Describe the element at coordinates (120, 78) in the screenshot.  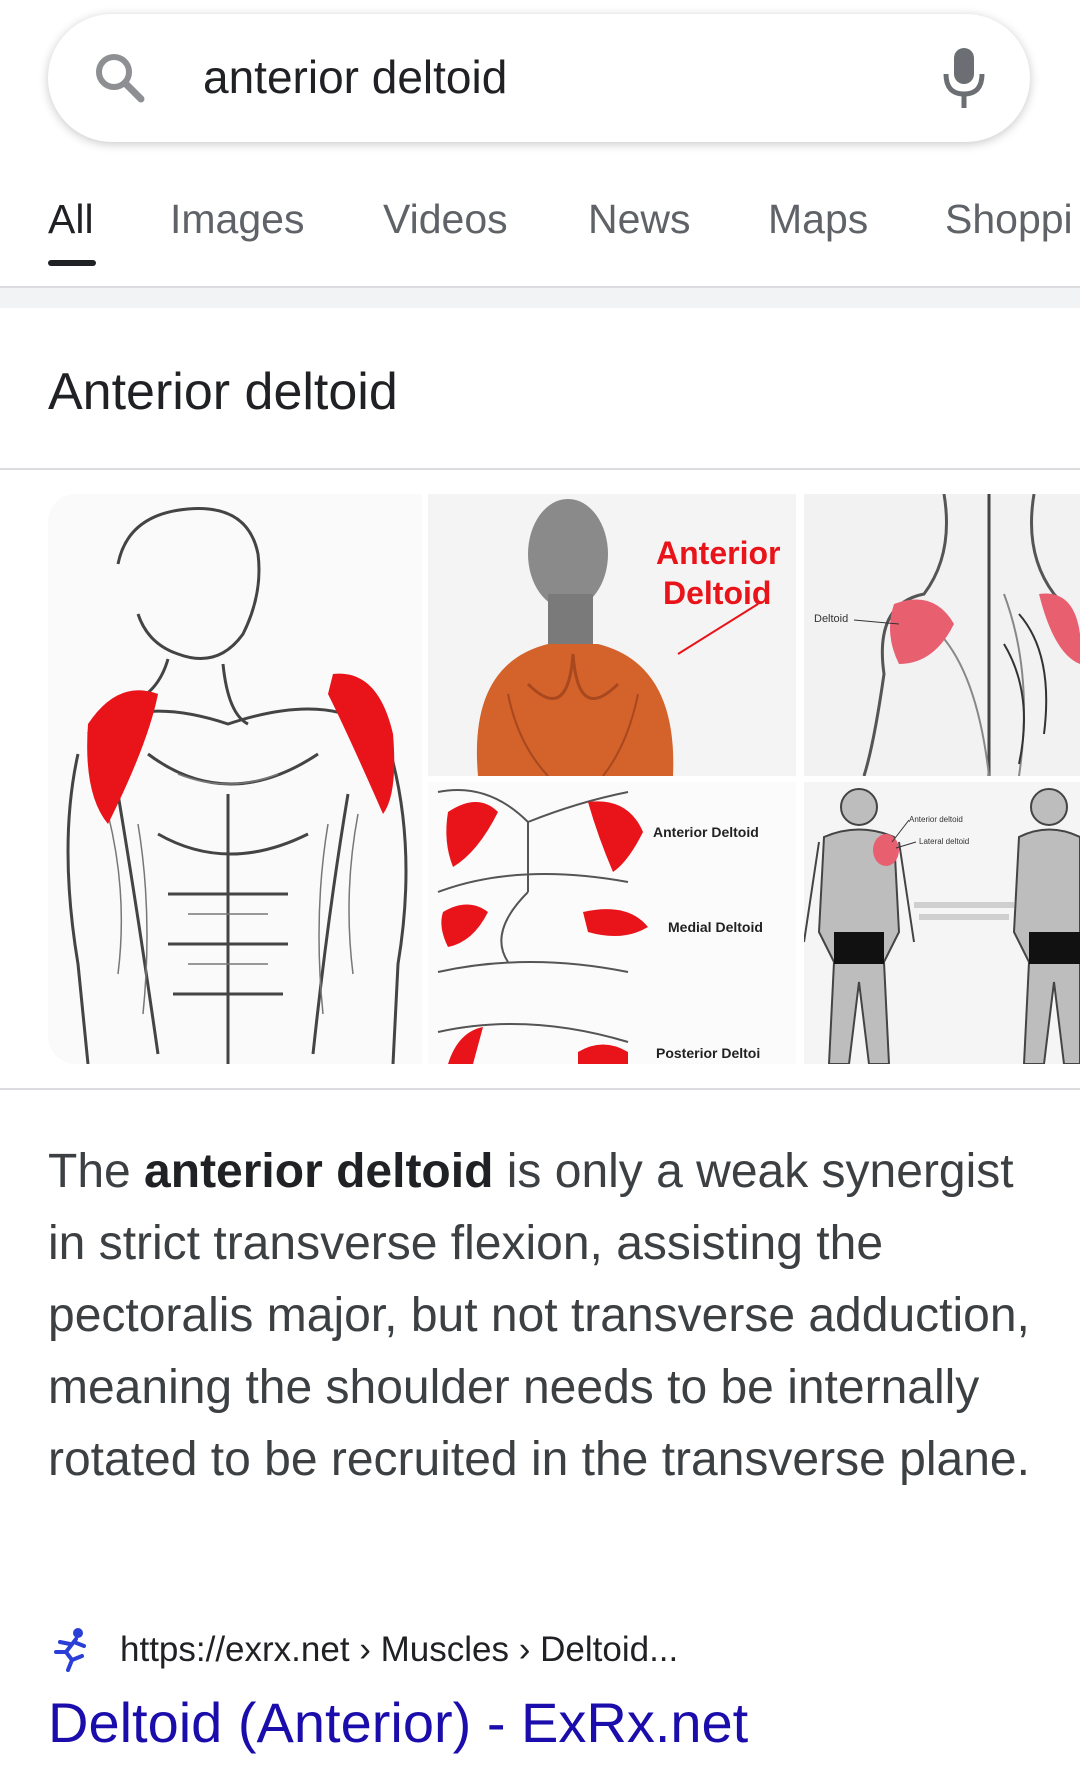
I see `search-icon` at that location.